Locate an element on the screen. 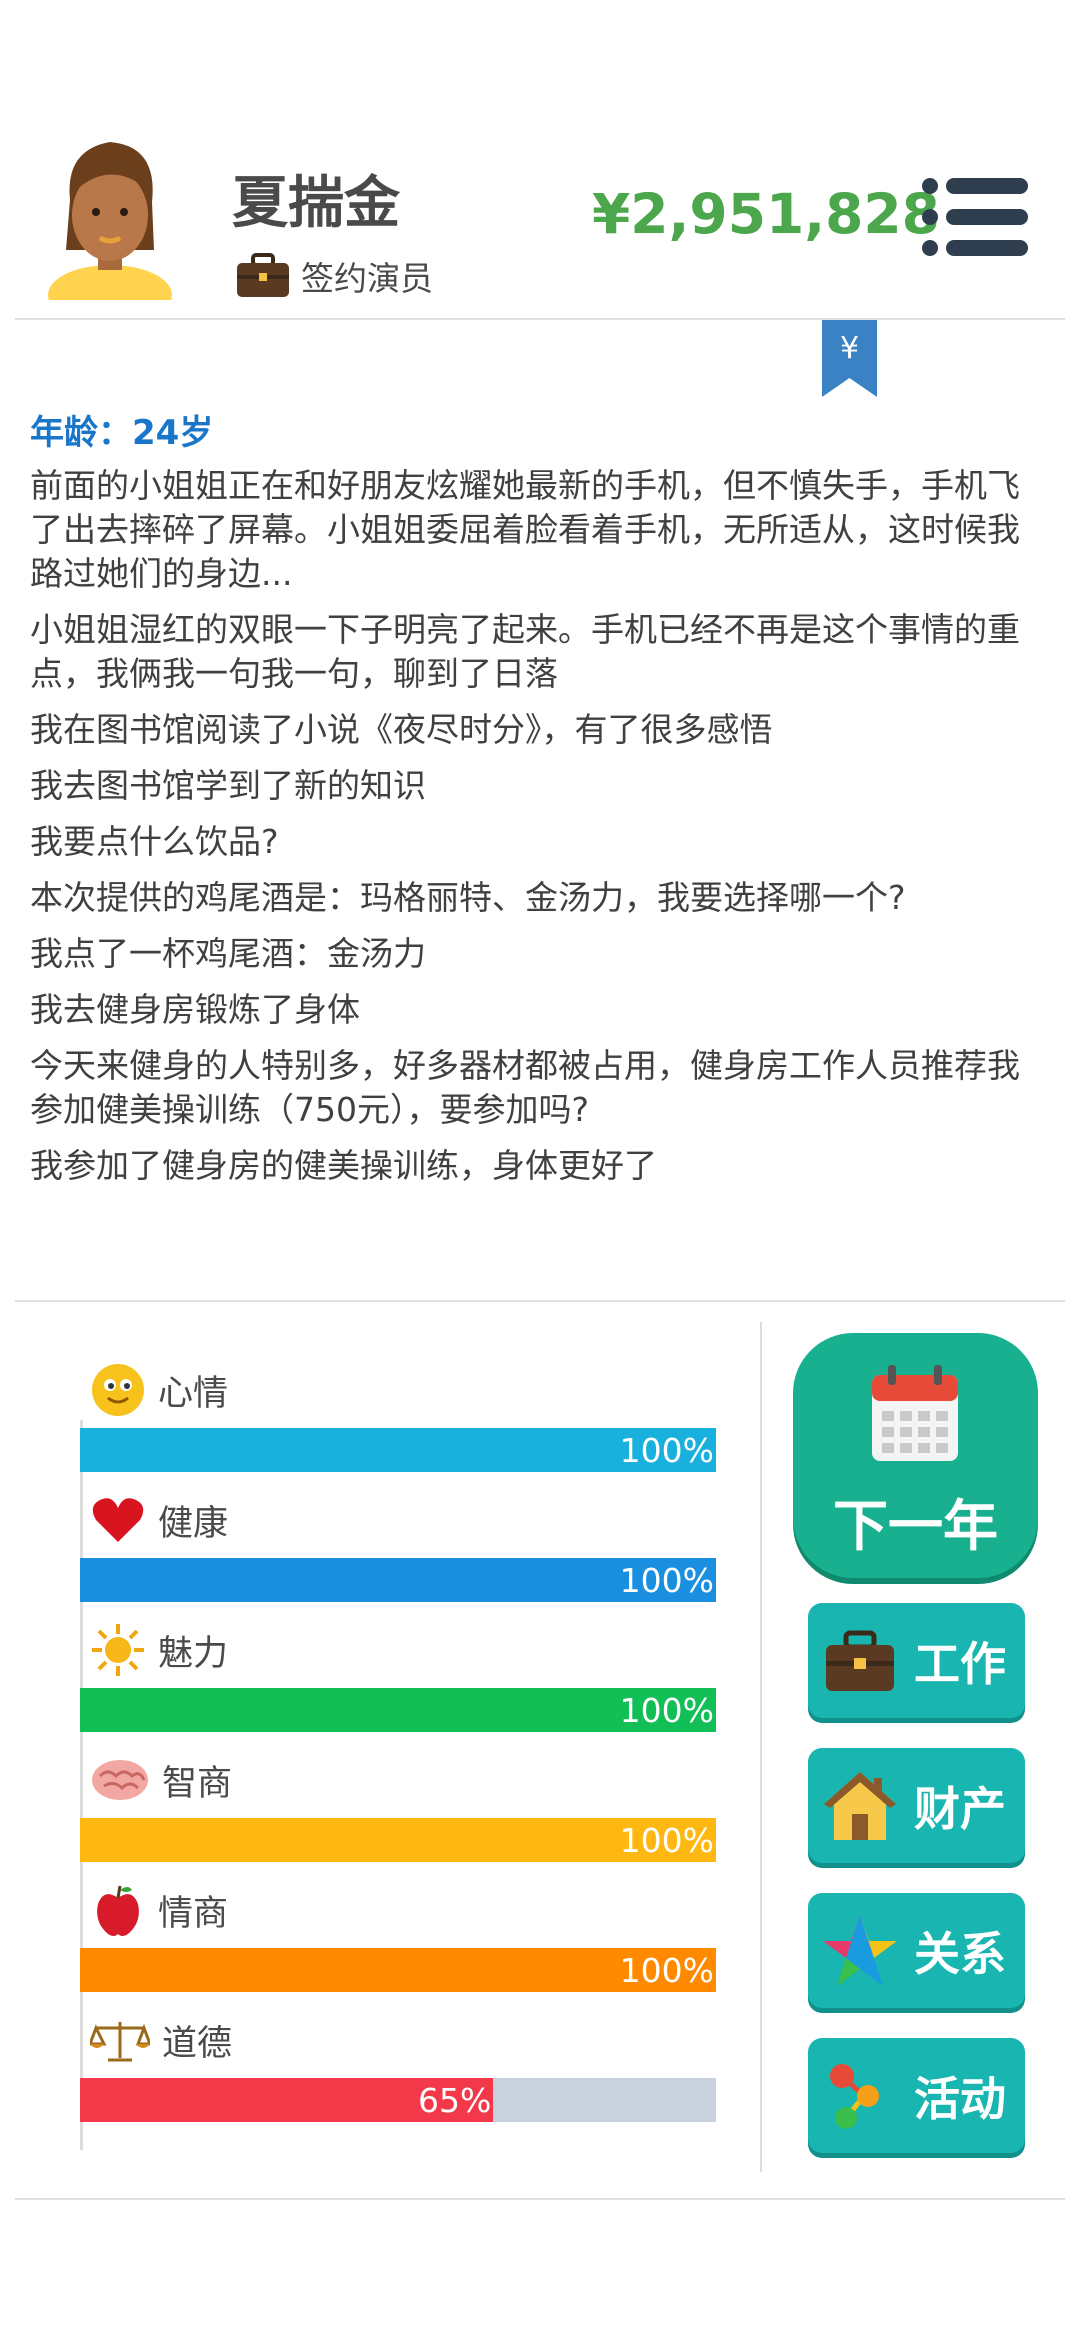 The height and width of the screenshot is (2340, 1080). next-year-label: 下一年 is located at coordinates (915, 1526).